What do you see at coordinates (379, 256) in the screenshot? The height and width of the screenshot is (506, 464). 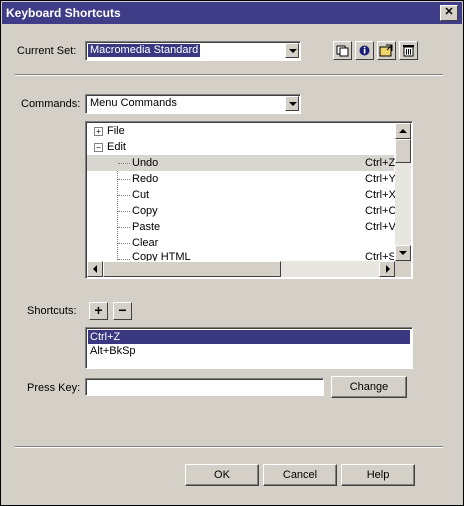 I see `command-shortcut: Ctrl+S` at bounding box center [379, 256].